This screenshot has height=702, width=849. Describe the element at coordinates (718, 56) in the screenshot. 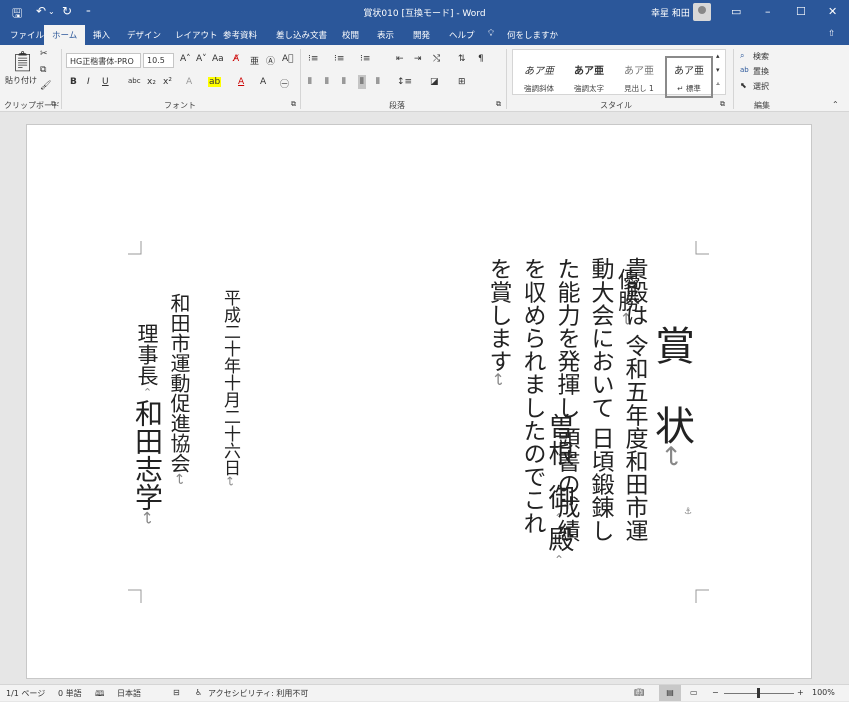

I see `gallery-up-icon: ▴` at that location.